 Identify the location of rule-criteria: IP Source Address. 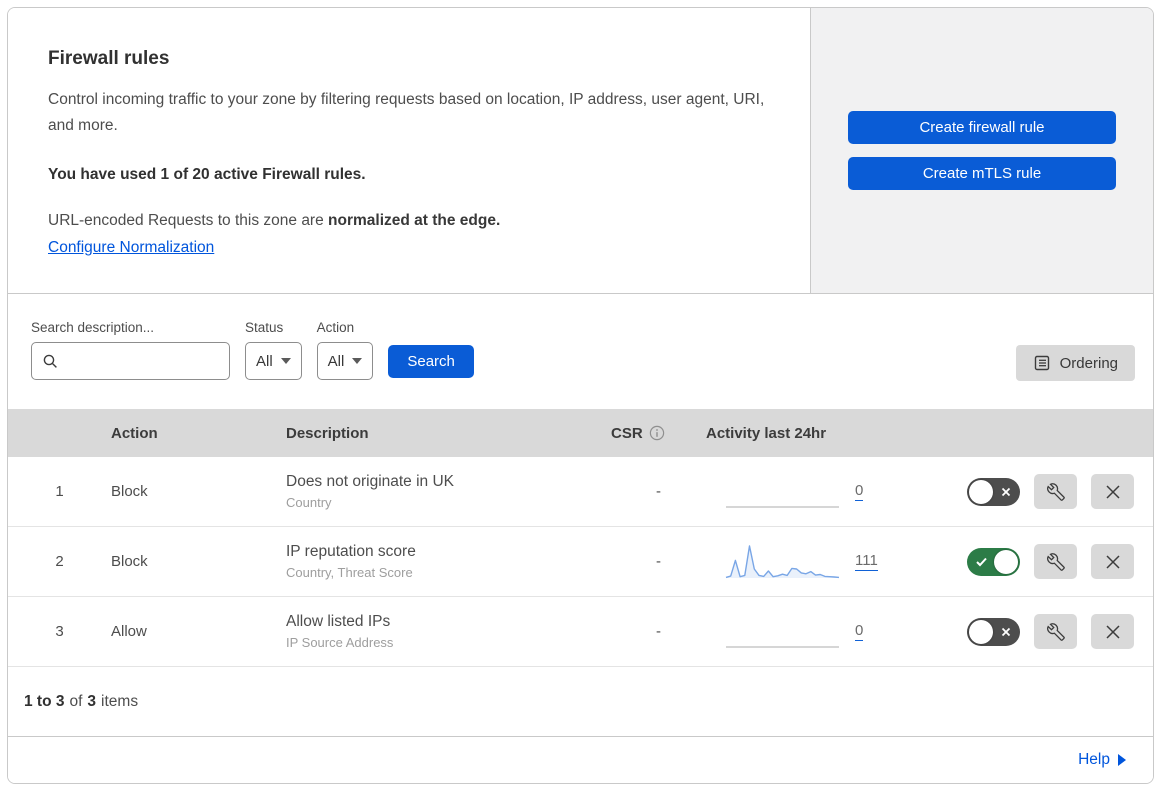
(340, 642).